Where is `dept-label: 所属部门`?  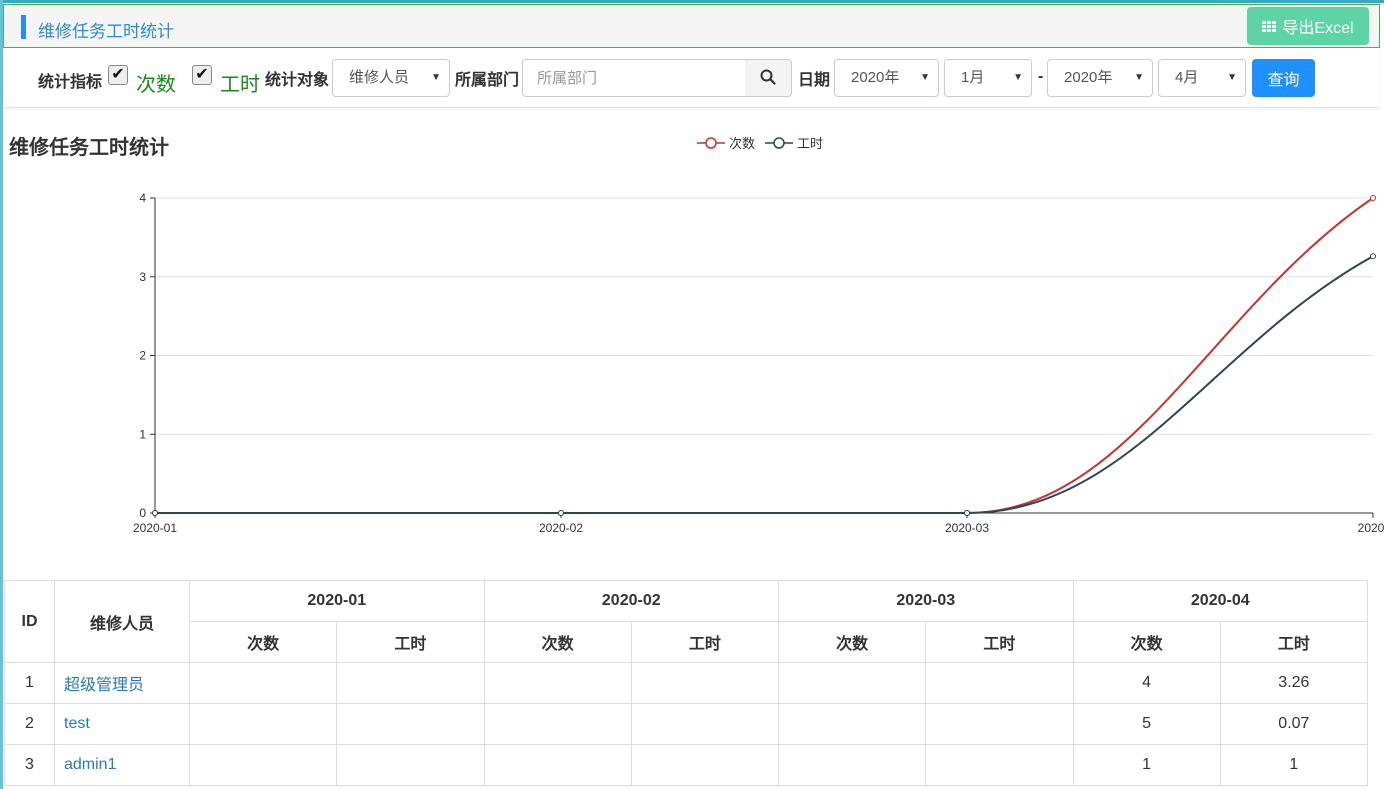 dept-label: 所属部门 is located at coordinates (487, 80).